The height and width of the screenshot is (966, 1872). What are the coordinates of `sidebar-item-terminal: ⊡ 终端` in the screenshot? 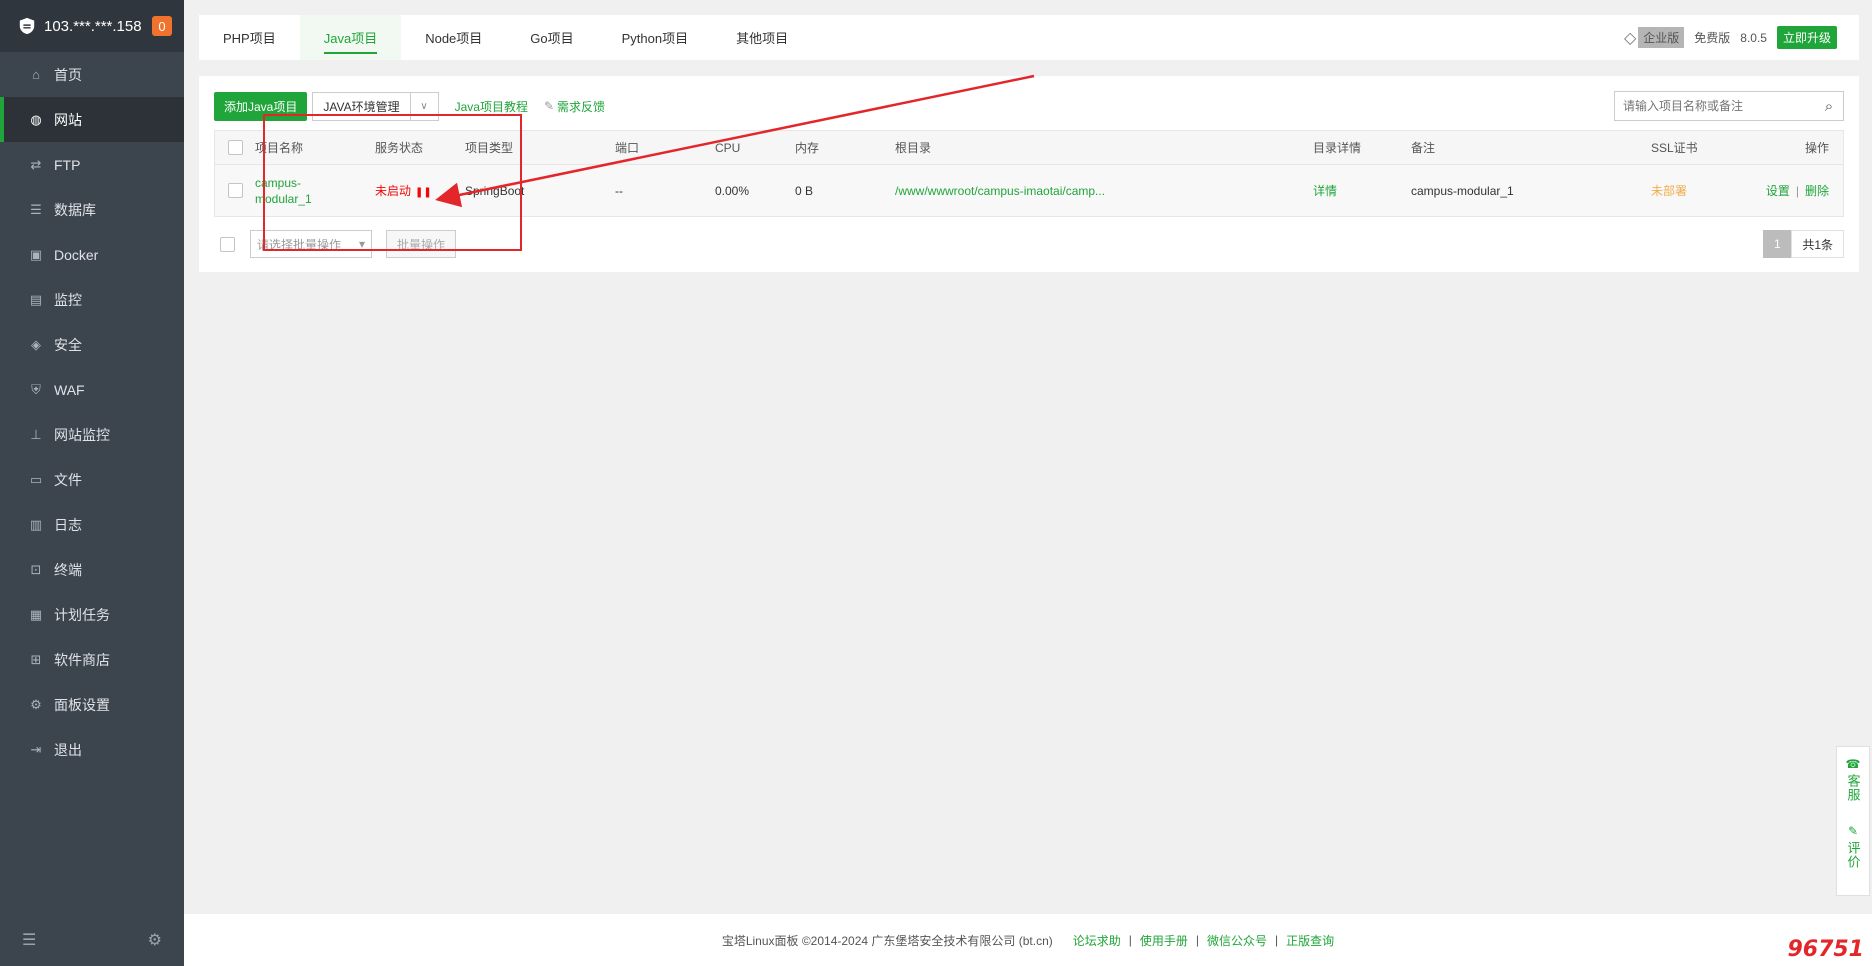 It's located at (92, 569).